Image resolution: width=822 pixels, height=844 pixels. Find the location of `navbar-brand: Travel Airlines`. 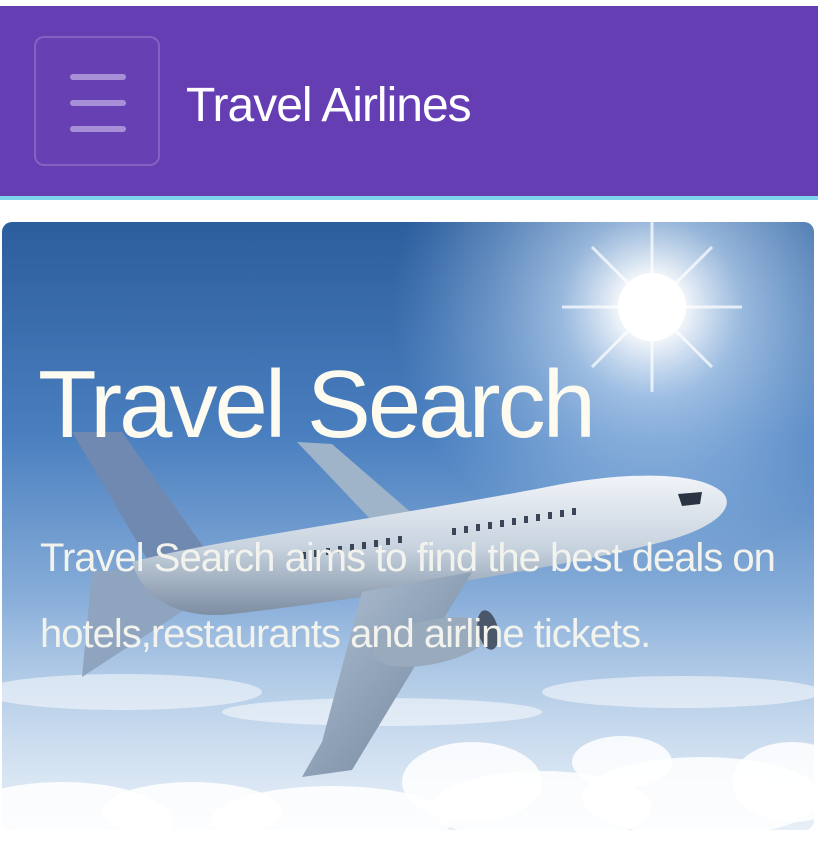

navbar-brand: Travel Airlines is located at coordinates (329, 106).